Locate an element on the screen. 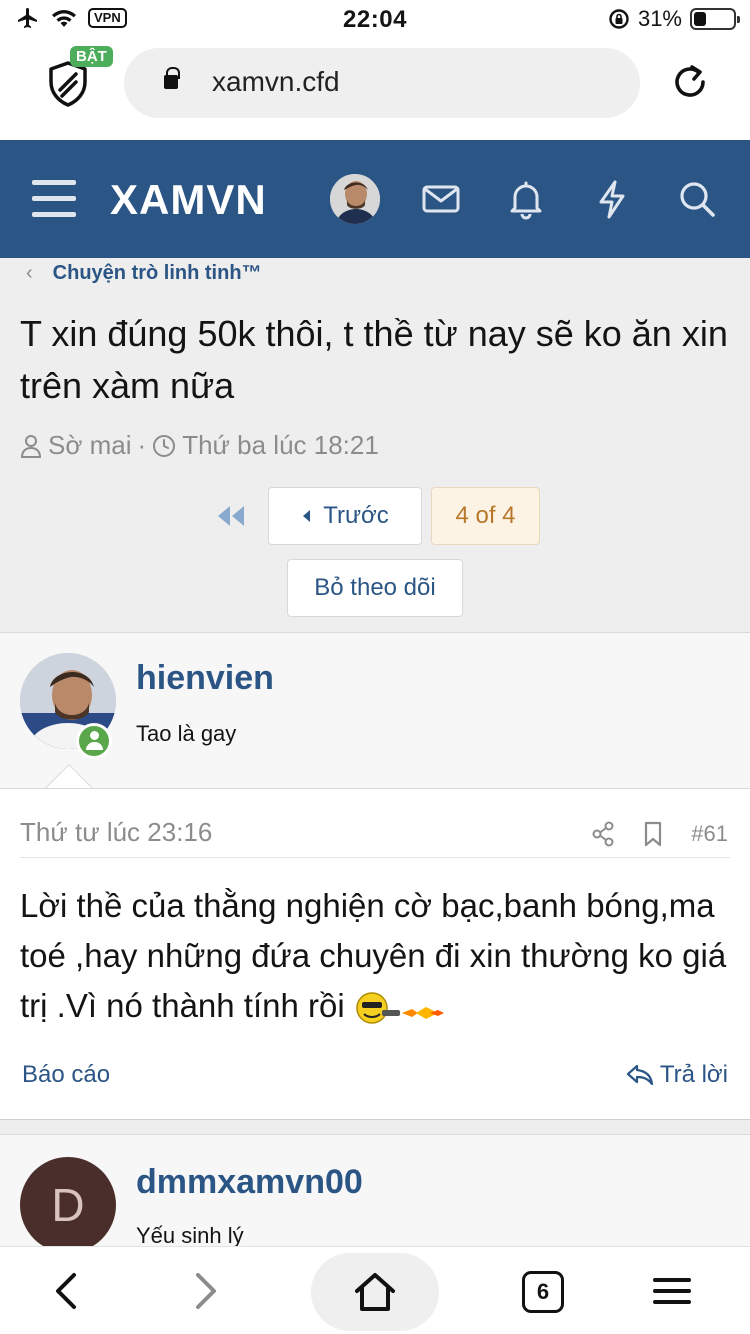  site-logo: XAMVN is located at coordinates (188, 200).